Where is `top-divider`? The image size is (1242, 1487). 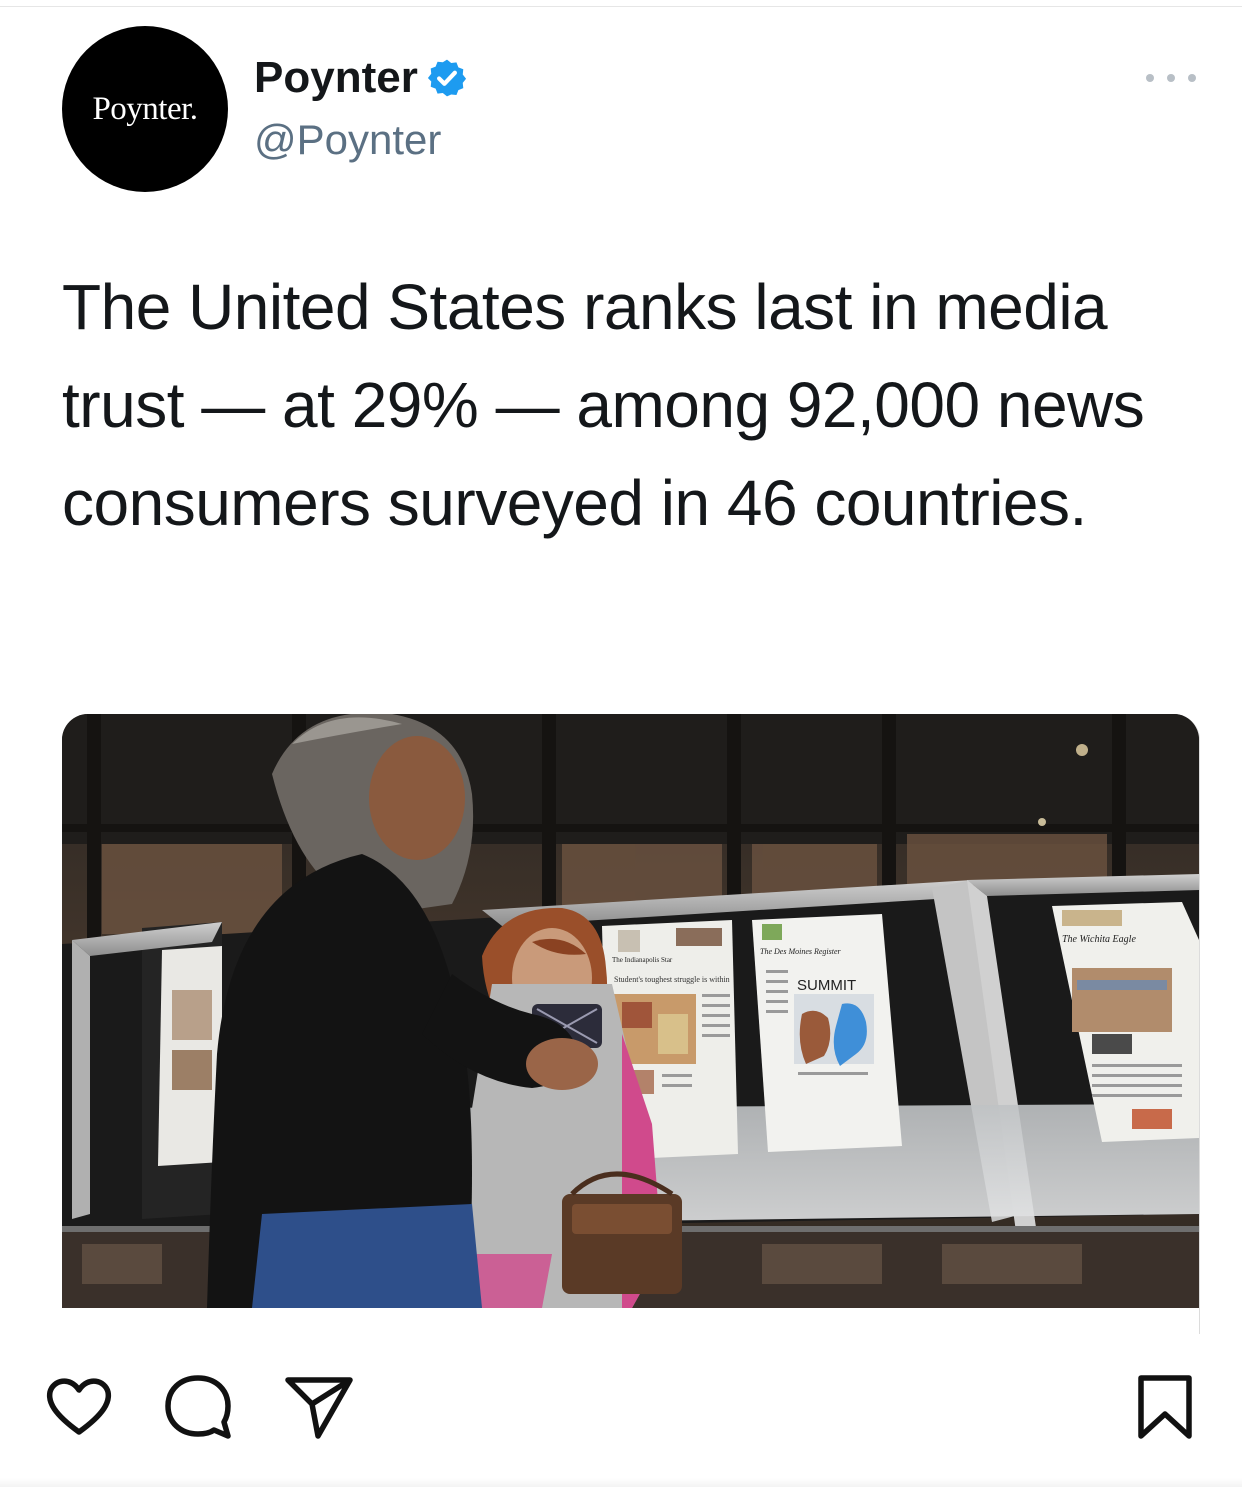
top-divider is located at coordinates (621, 6).